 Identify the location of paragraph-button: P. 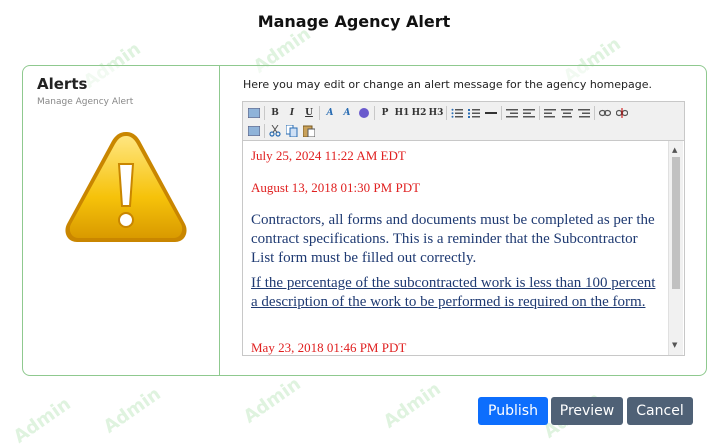
(385, 113).